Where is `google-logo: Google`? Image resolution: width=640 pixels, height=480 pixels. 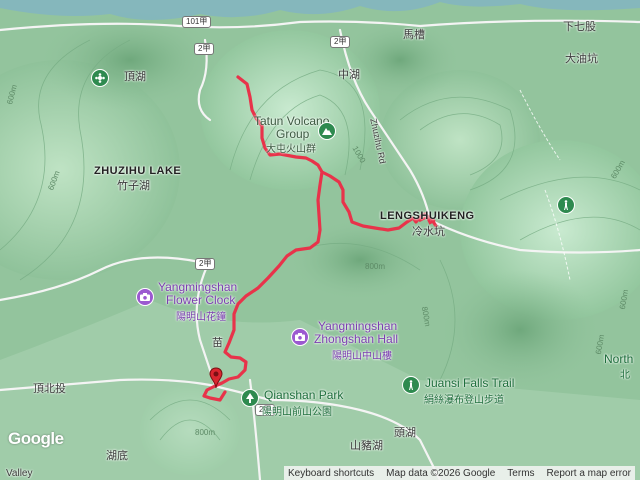
google-logo: Google is located at coordinates (36, 439).